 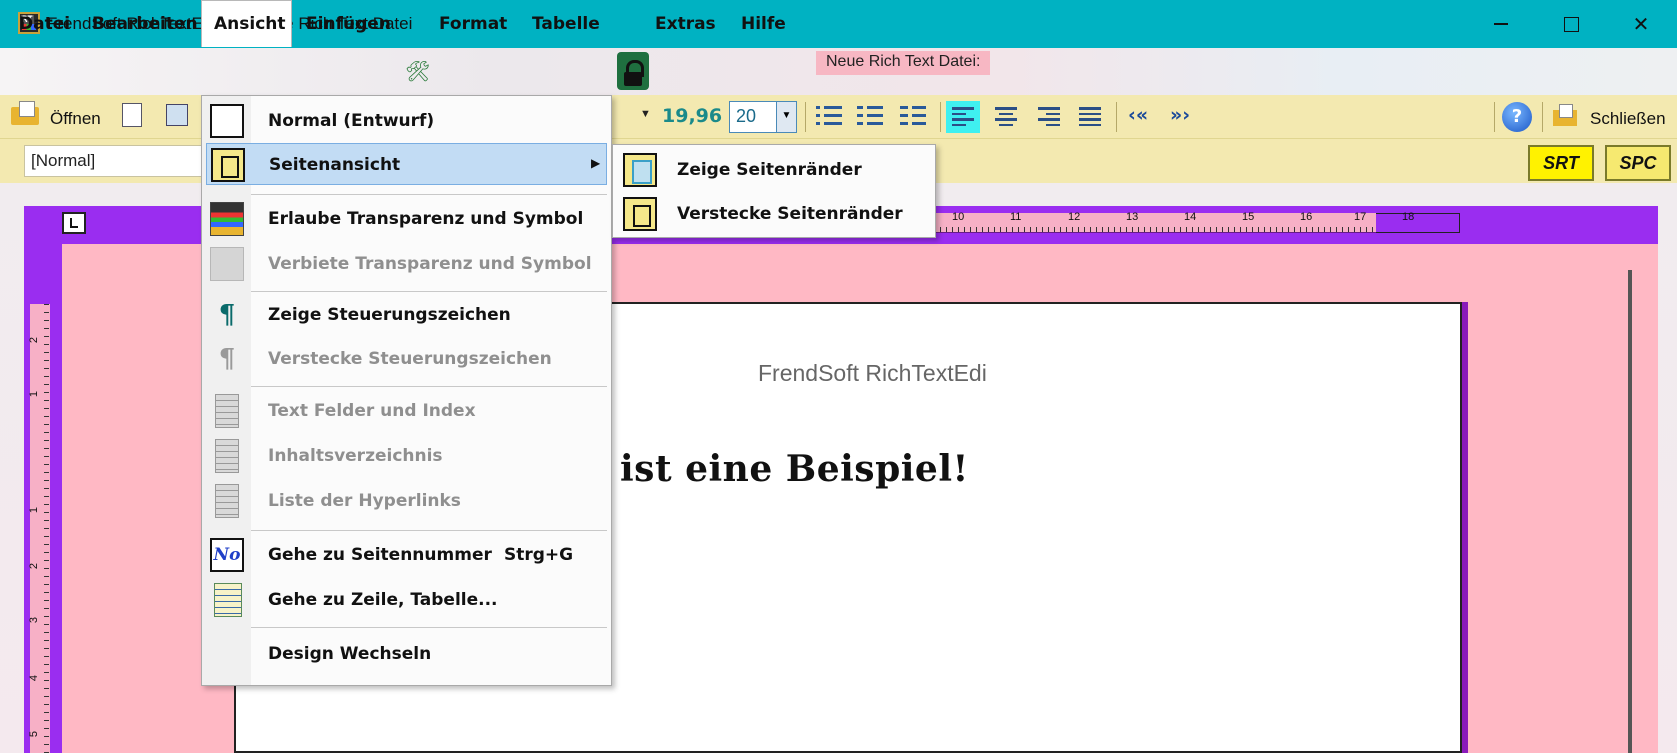 I want to click on menu-item-label: Seitenansicht, so click(x=335, y=165).